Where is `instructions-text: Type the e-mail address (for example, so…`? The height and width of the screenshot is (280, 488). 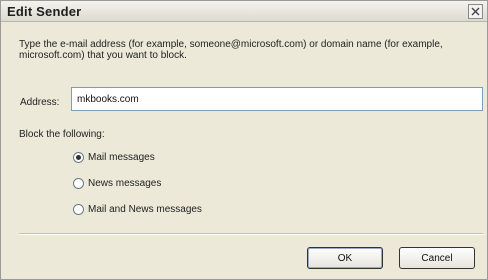 instructions-text: Type the e-mail address (for example, so… is located at coordinates (231, 50).